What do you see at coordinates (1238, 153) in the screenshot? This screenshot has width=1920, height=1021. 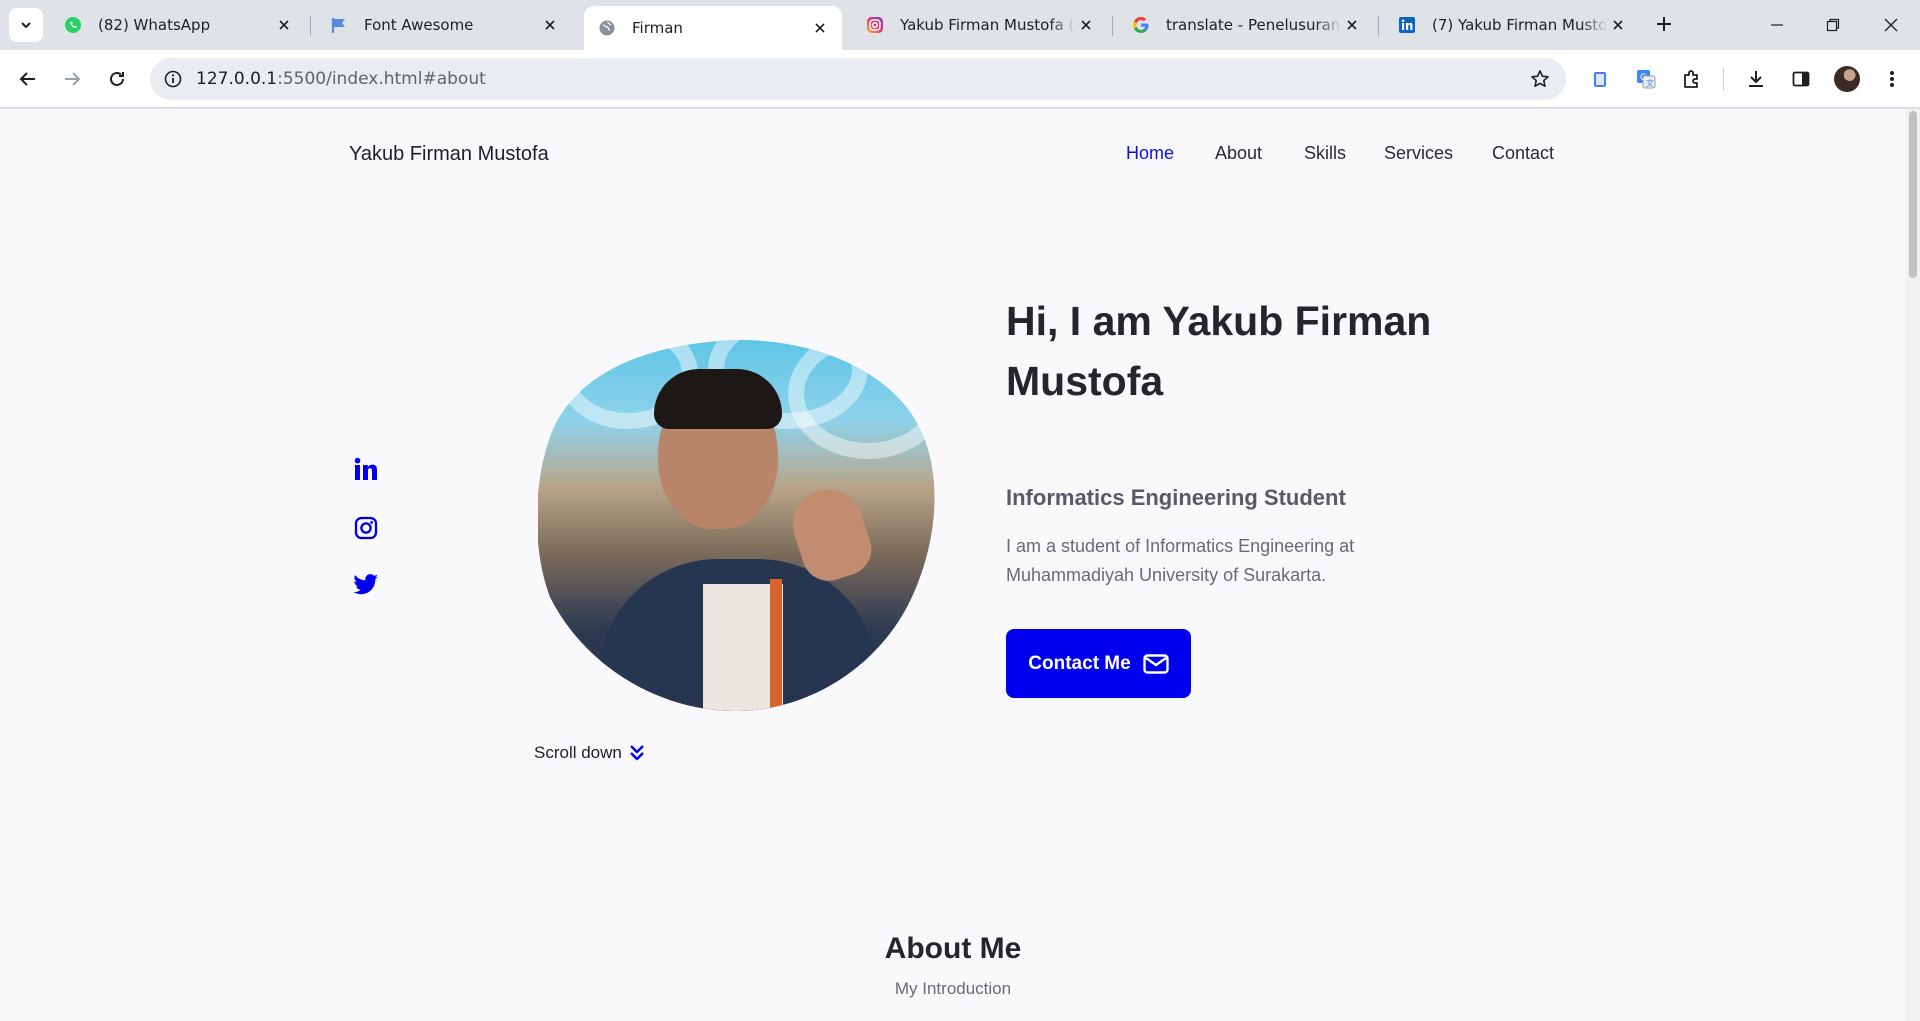 I see `nav-about: About` at bounding box center [1238, 153].